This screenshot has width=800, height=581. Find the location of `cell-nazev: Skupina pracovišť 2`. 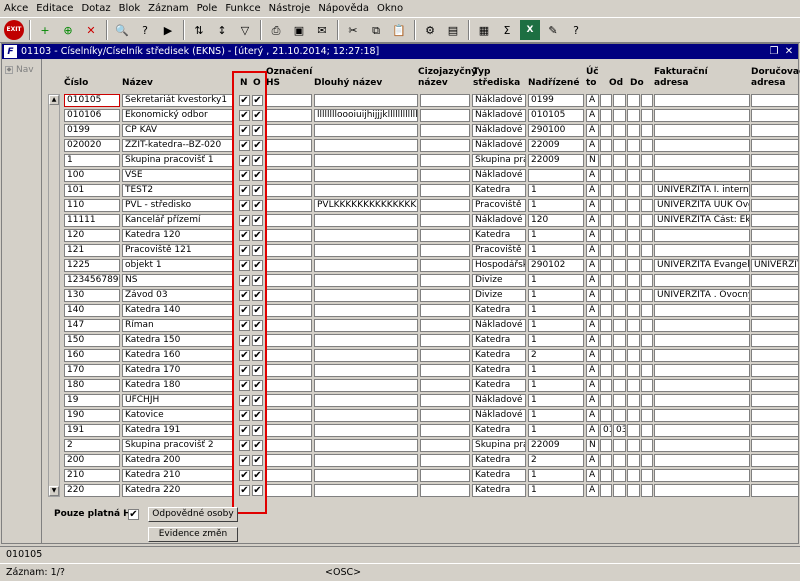

cell-nazev: Skupina pracovišť 2 is located at coordinates (178, 445).